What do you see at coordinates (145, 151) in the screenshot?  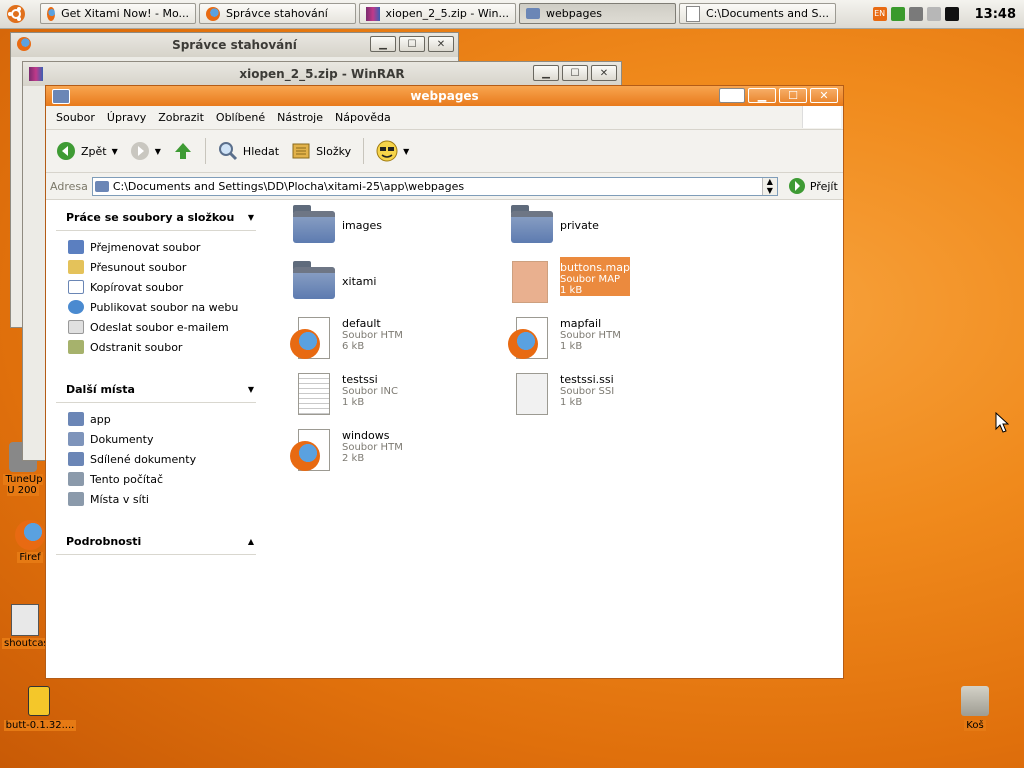 I see `forward-button: ▼` at bounding box center [145, 151].